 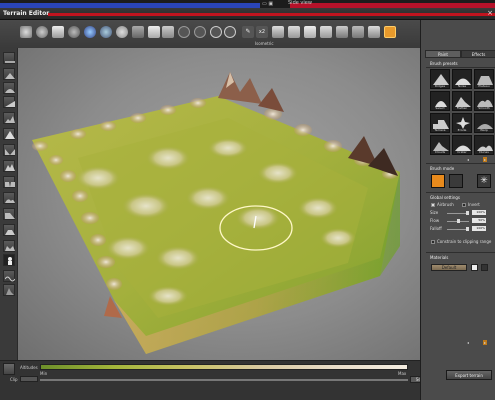 I want to click on falloff-slider, so click(x=458, y=229).